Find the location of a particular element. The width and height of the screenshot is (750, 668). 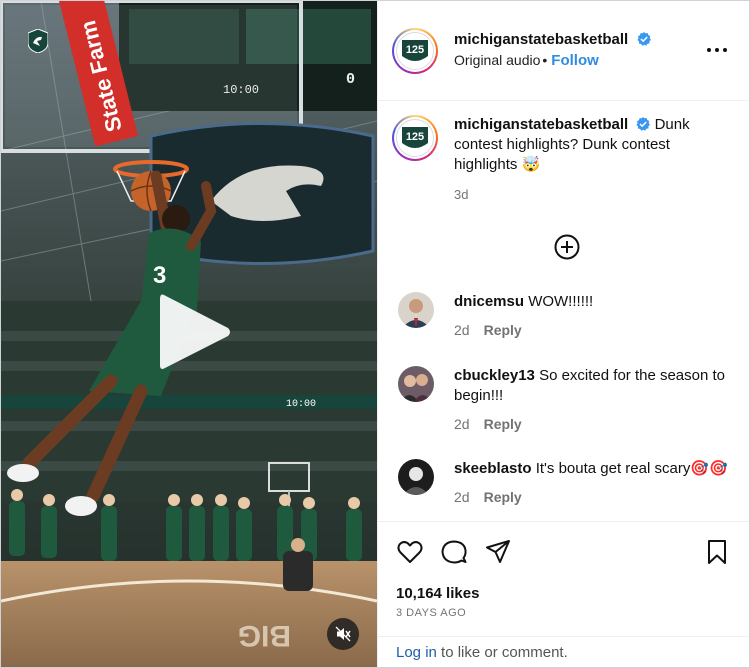

mute-icon is located at coordinates (343, 634).